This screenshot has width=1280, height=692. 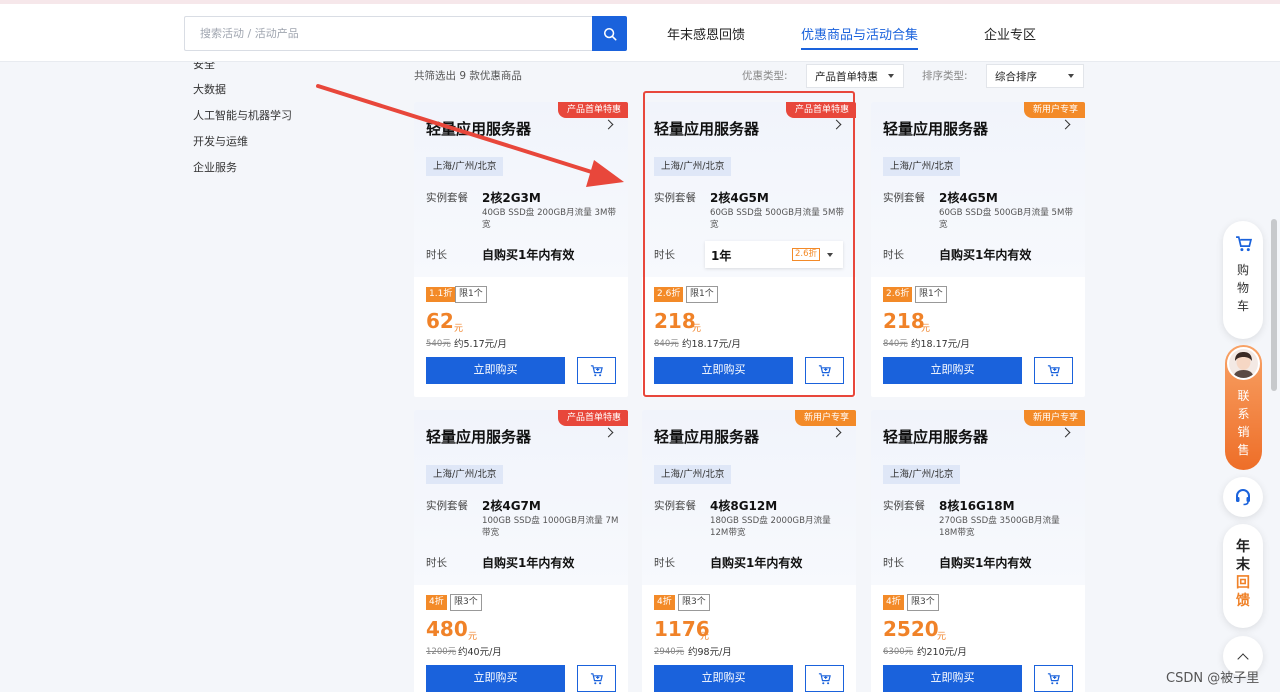 I want to click on page-scrollbar, so click(x=1274, y=305).